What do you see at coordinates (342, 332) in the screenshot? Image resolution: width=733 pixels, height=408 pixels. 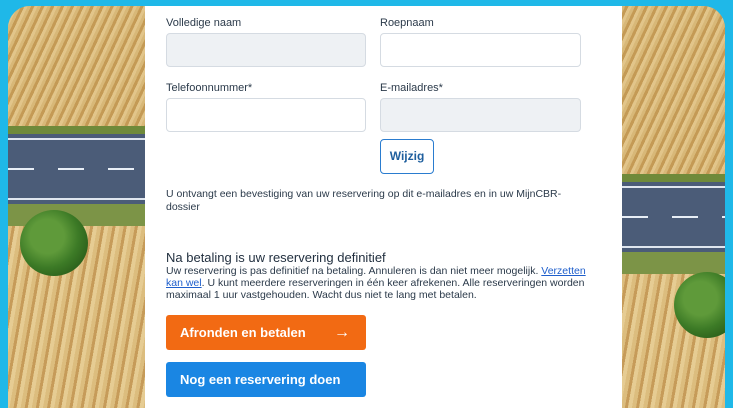 I see `arrow-right-icon: →` at bounding box center [342, 332].